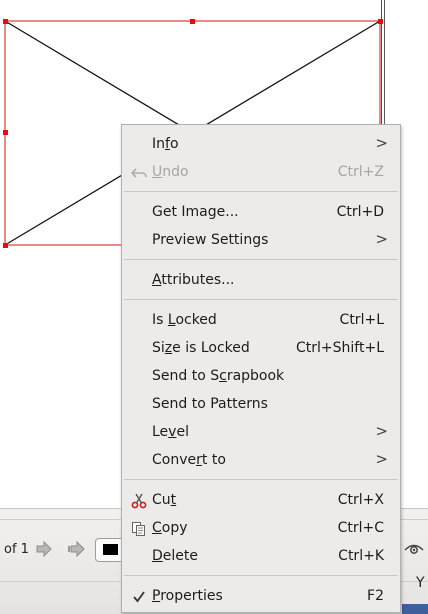 The width and height of the screenshot is (428, 614). Describe the element at coordinates (170, 432) in the screenshot. I see `menu-item-label: Level` at that location.